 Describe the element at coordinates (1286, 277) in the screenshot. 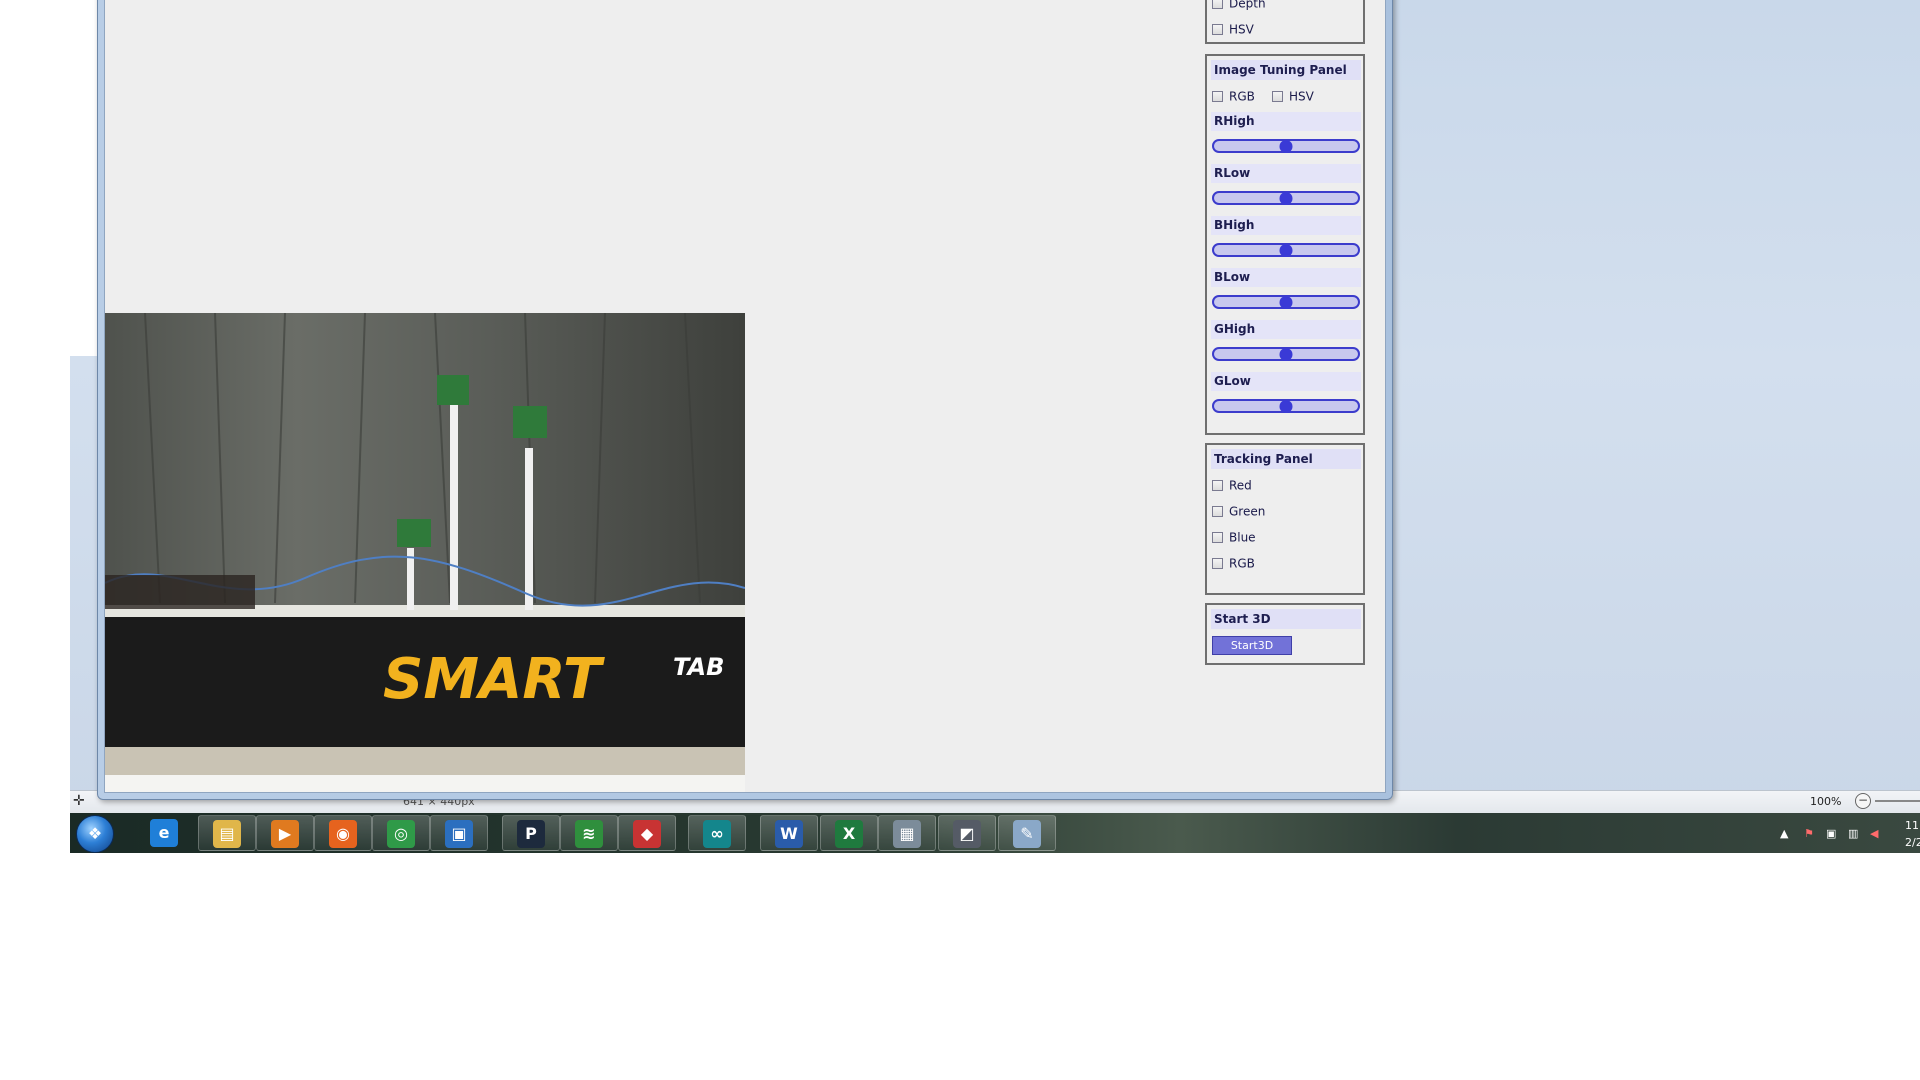

I see `blow-label: BLow` at that location.